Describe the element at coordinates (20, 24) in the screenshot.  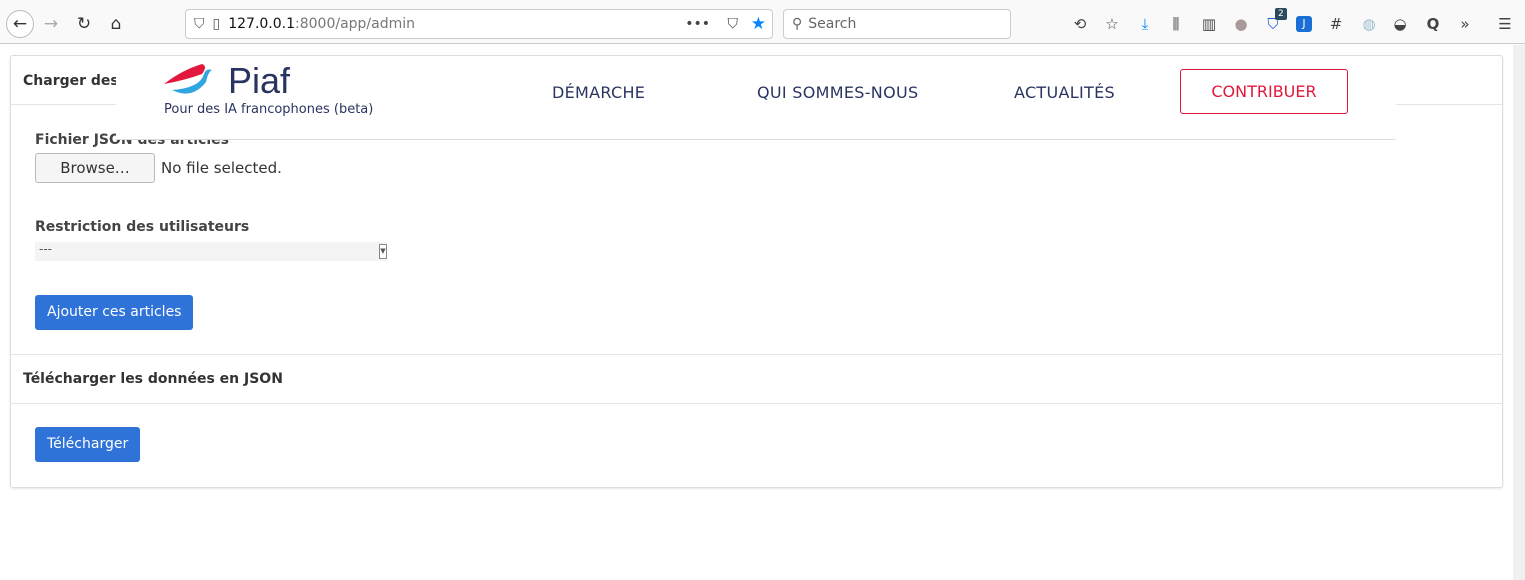
I see `back-icon: ←` at that location.